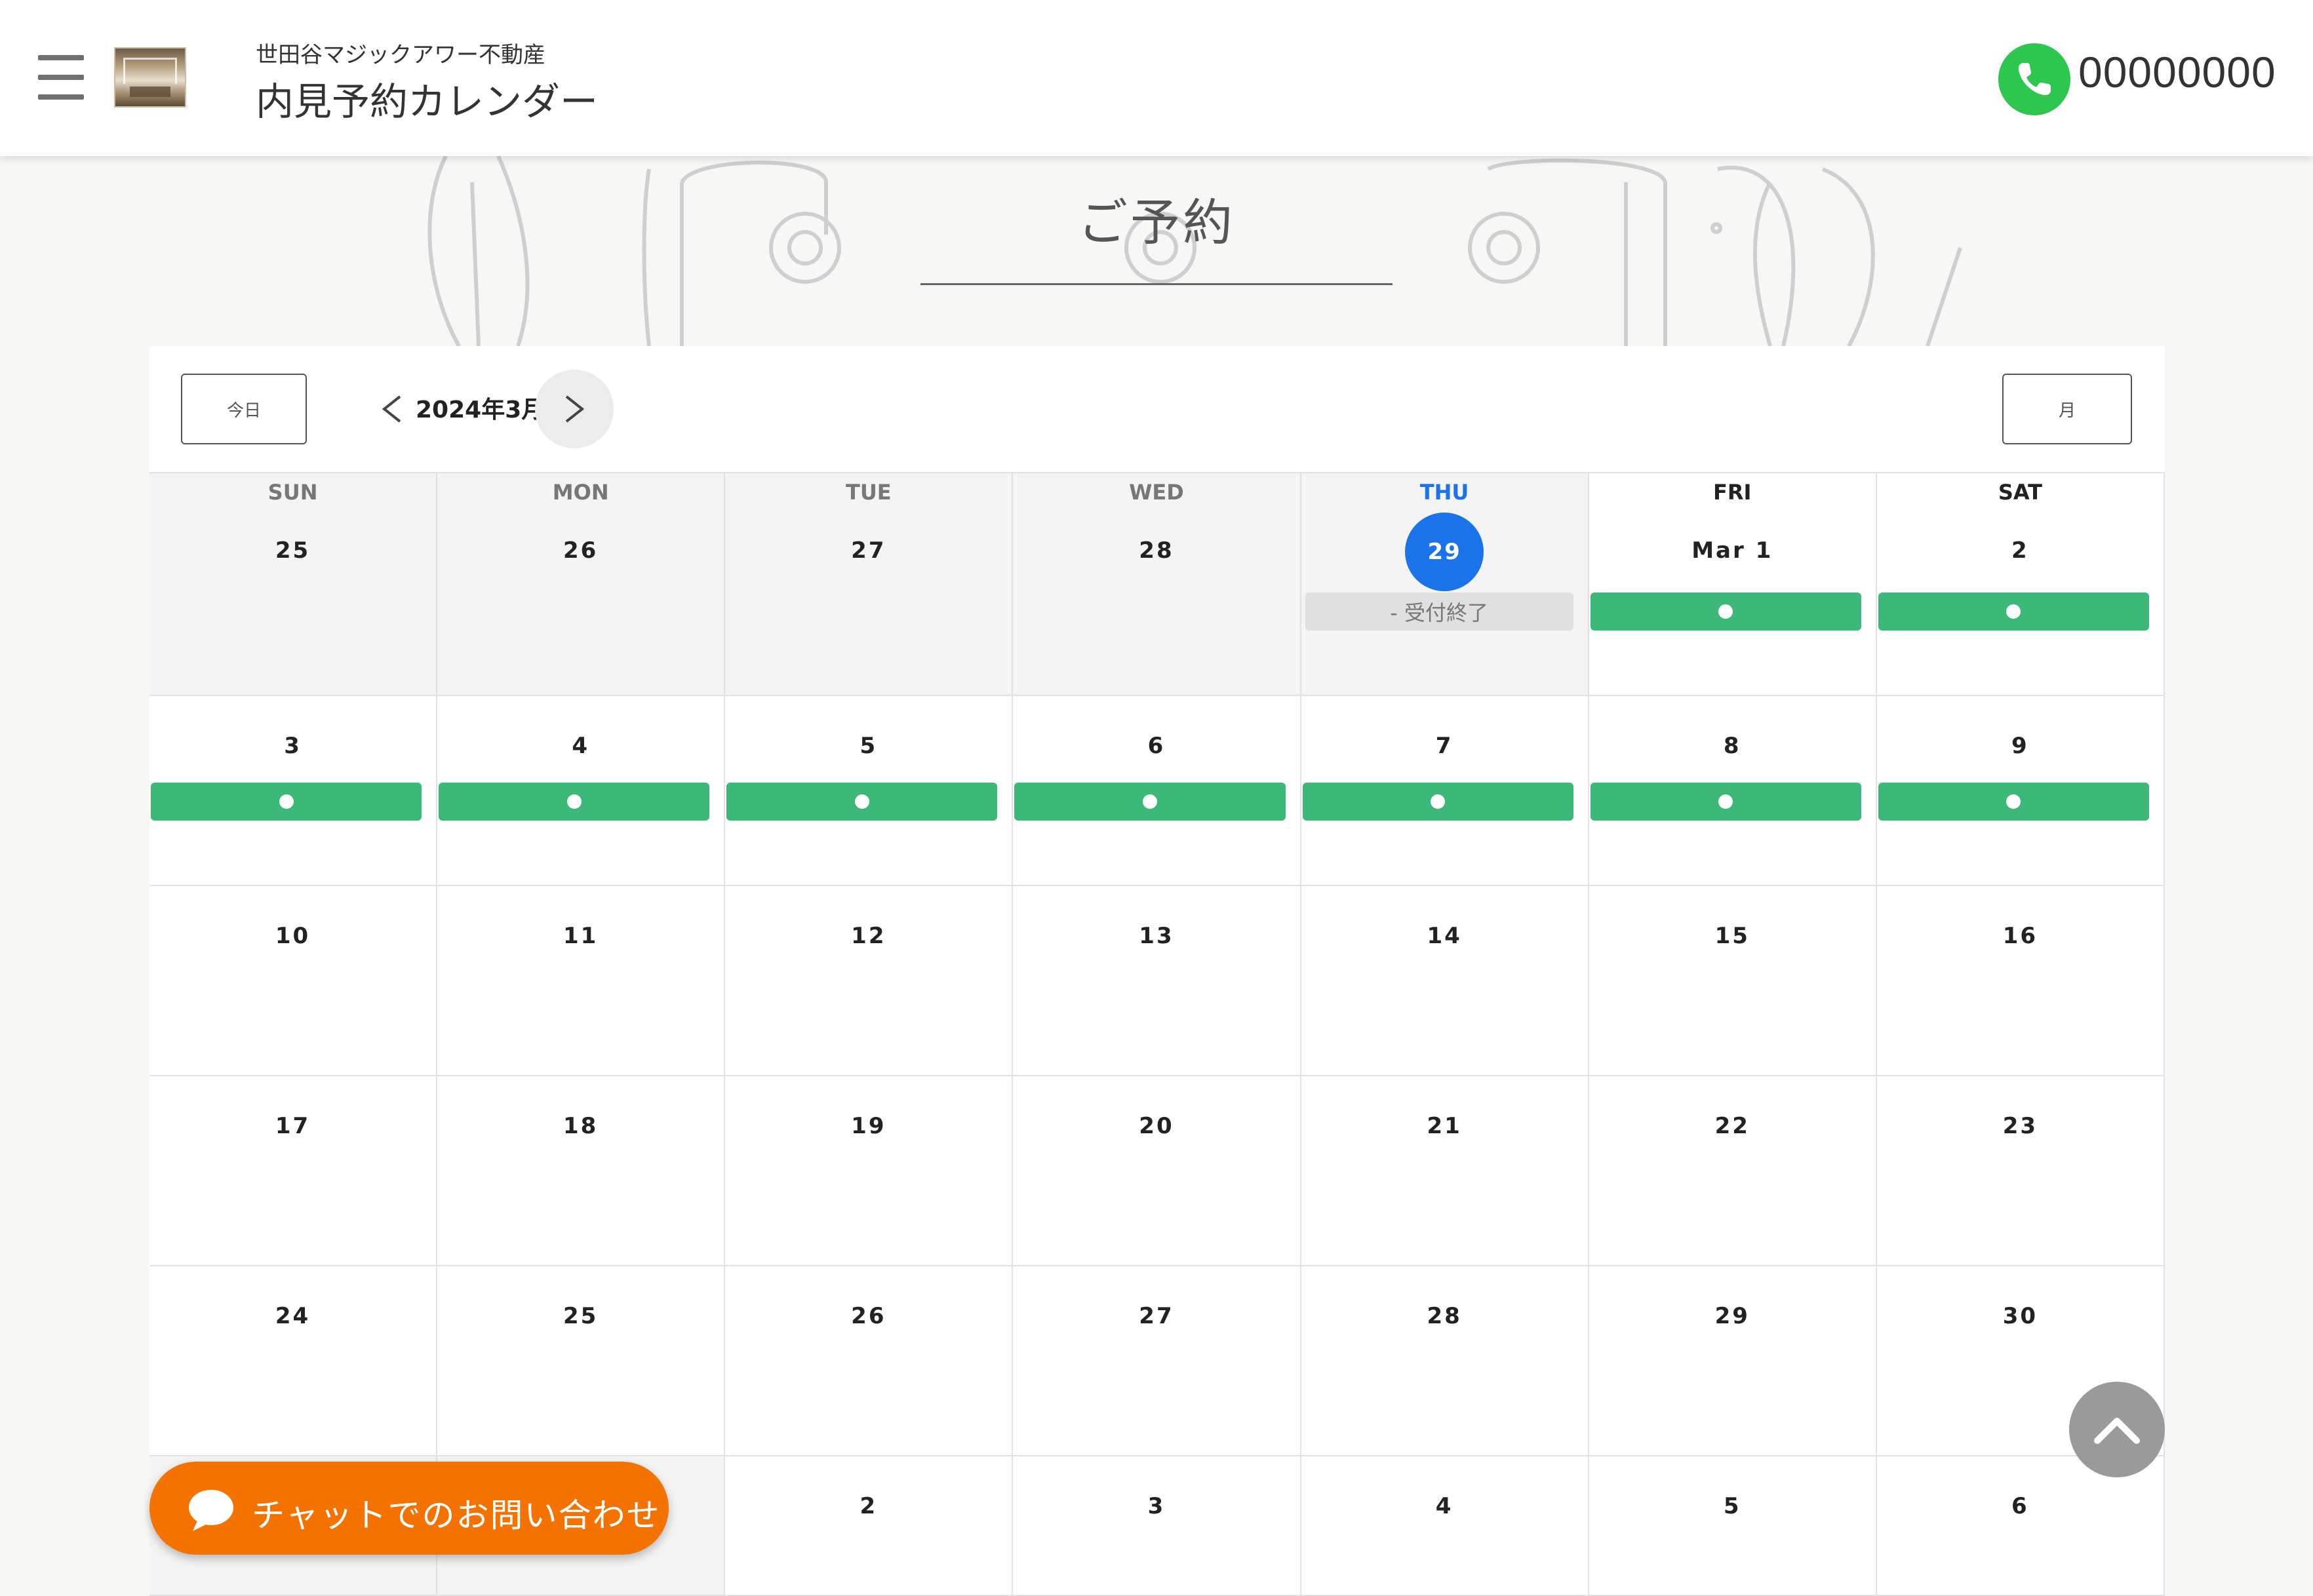 The width and height of the screenshot is (2313, 1596). What do you see at coordinates (392, 409) in the screenshot?
I see `prev-month-icon` at bounding box center [392, 409].